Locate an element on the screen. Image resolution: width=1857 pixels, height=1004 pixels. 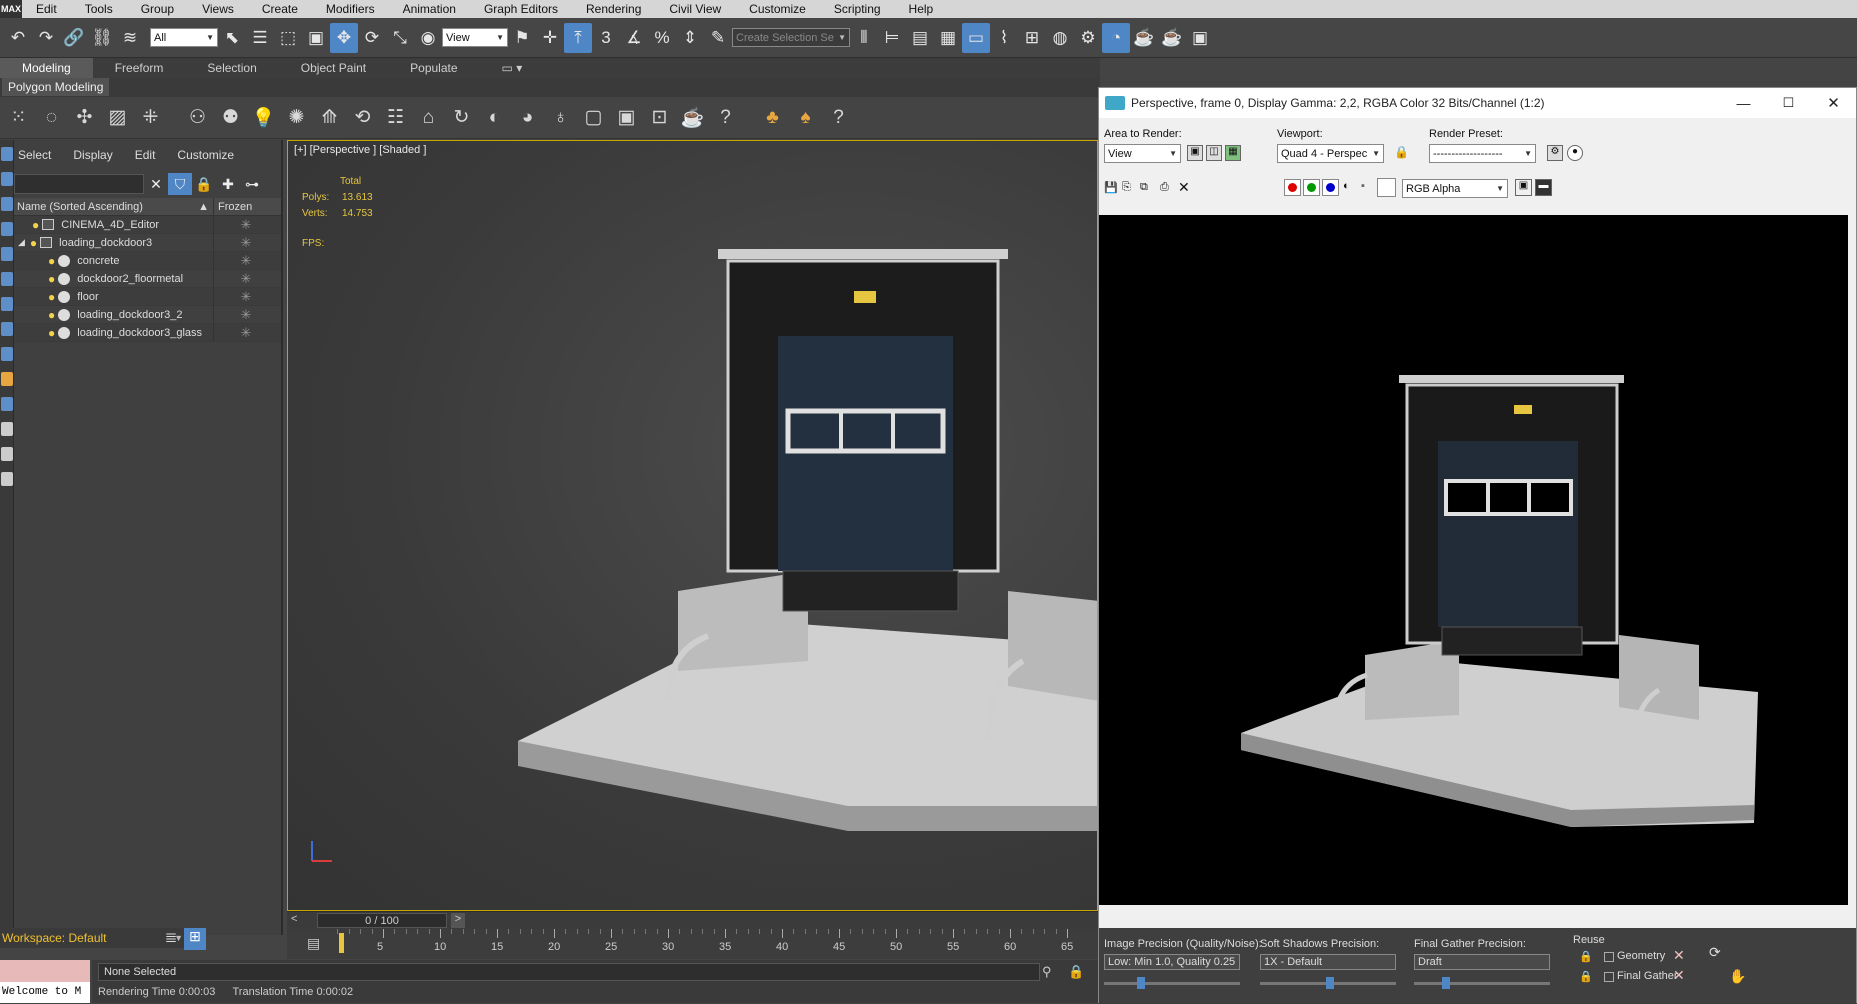
select-object-icon: ⬉ is located at coordinates (232, 38).